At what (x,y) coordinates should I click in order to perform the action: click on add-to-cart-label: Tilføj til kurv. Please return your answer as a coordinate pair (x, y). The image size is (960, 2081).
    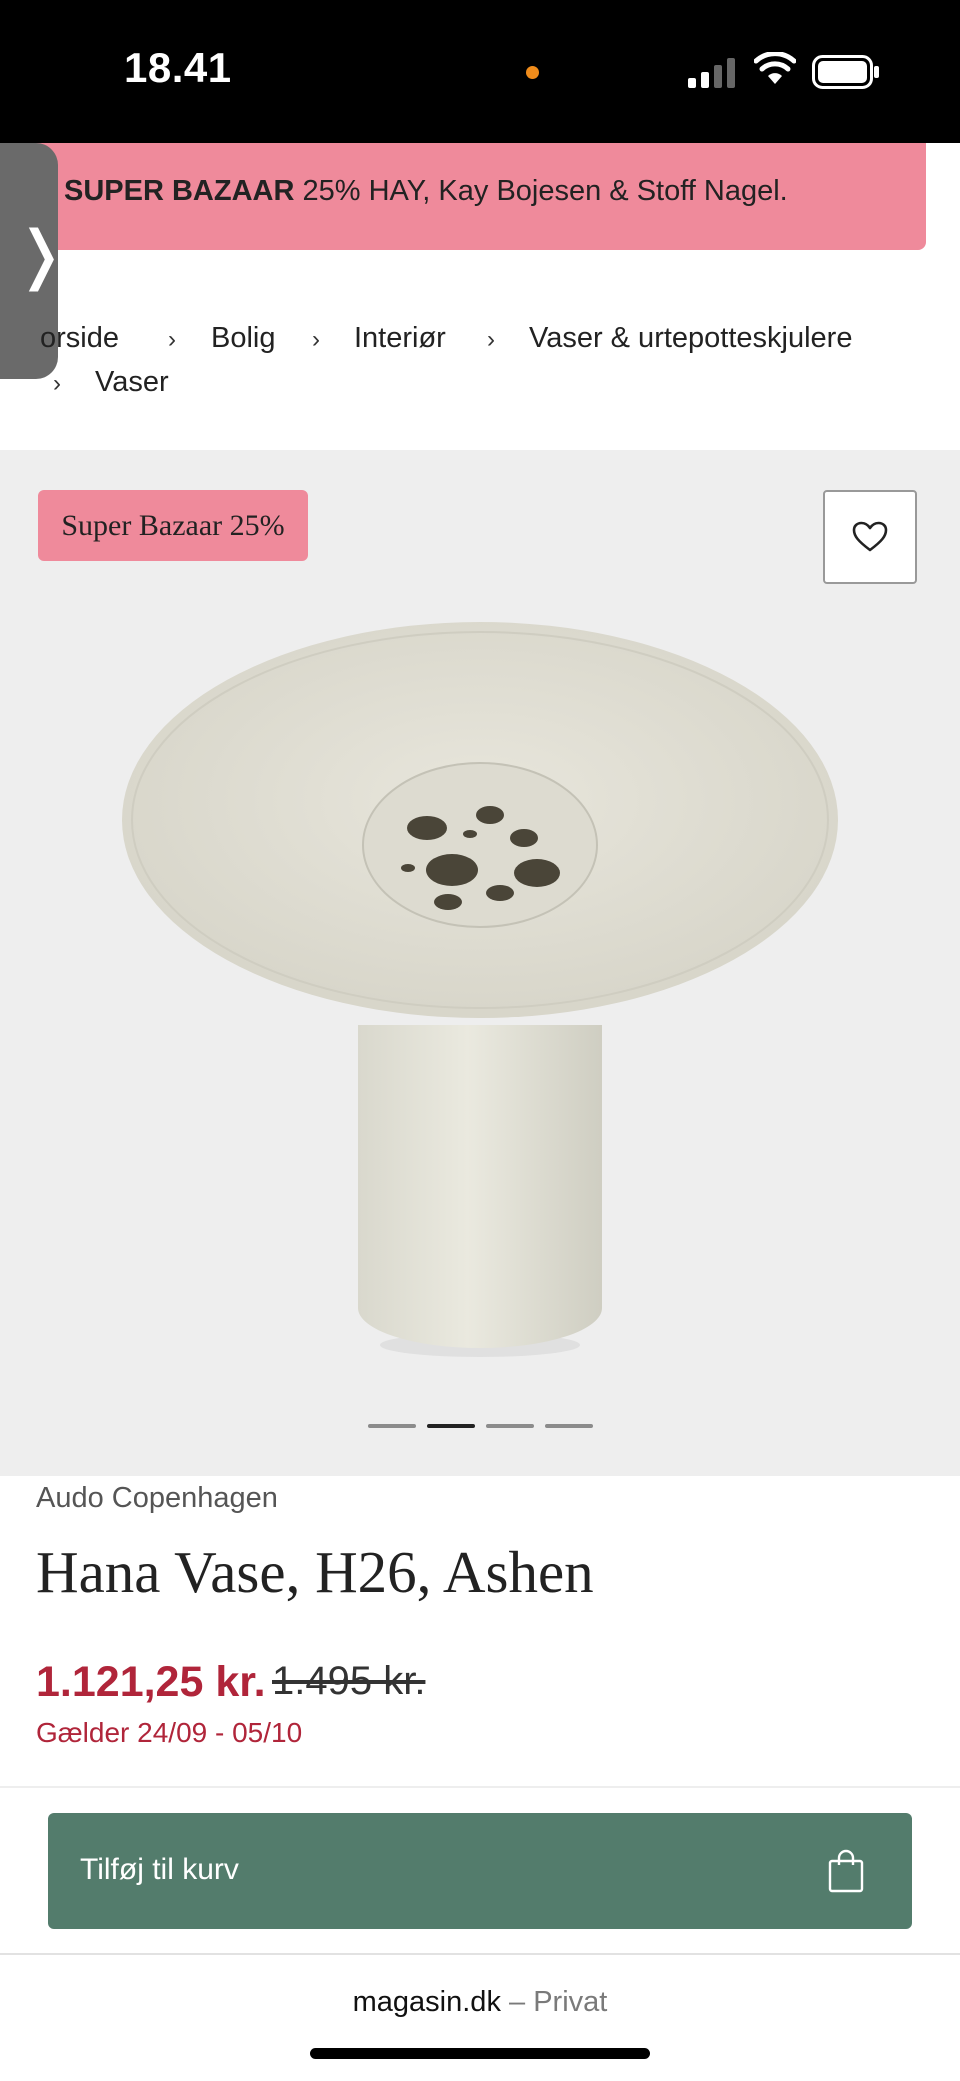
    Looking at the image, I should click on (159, 1869).